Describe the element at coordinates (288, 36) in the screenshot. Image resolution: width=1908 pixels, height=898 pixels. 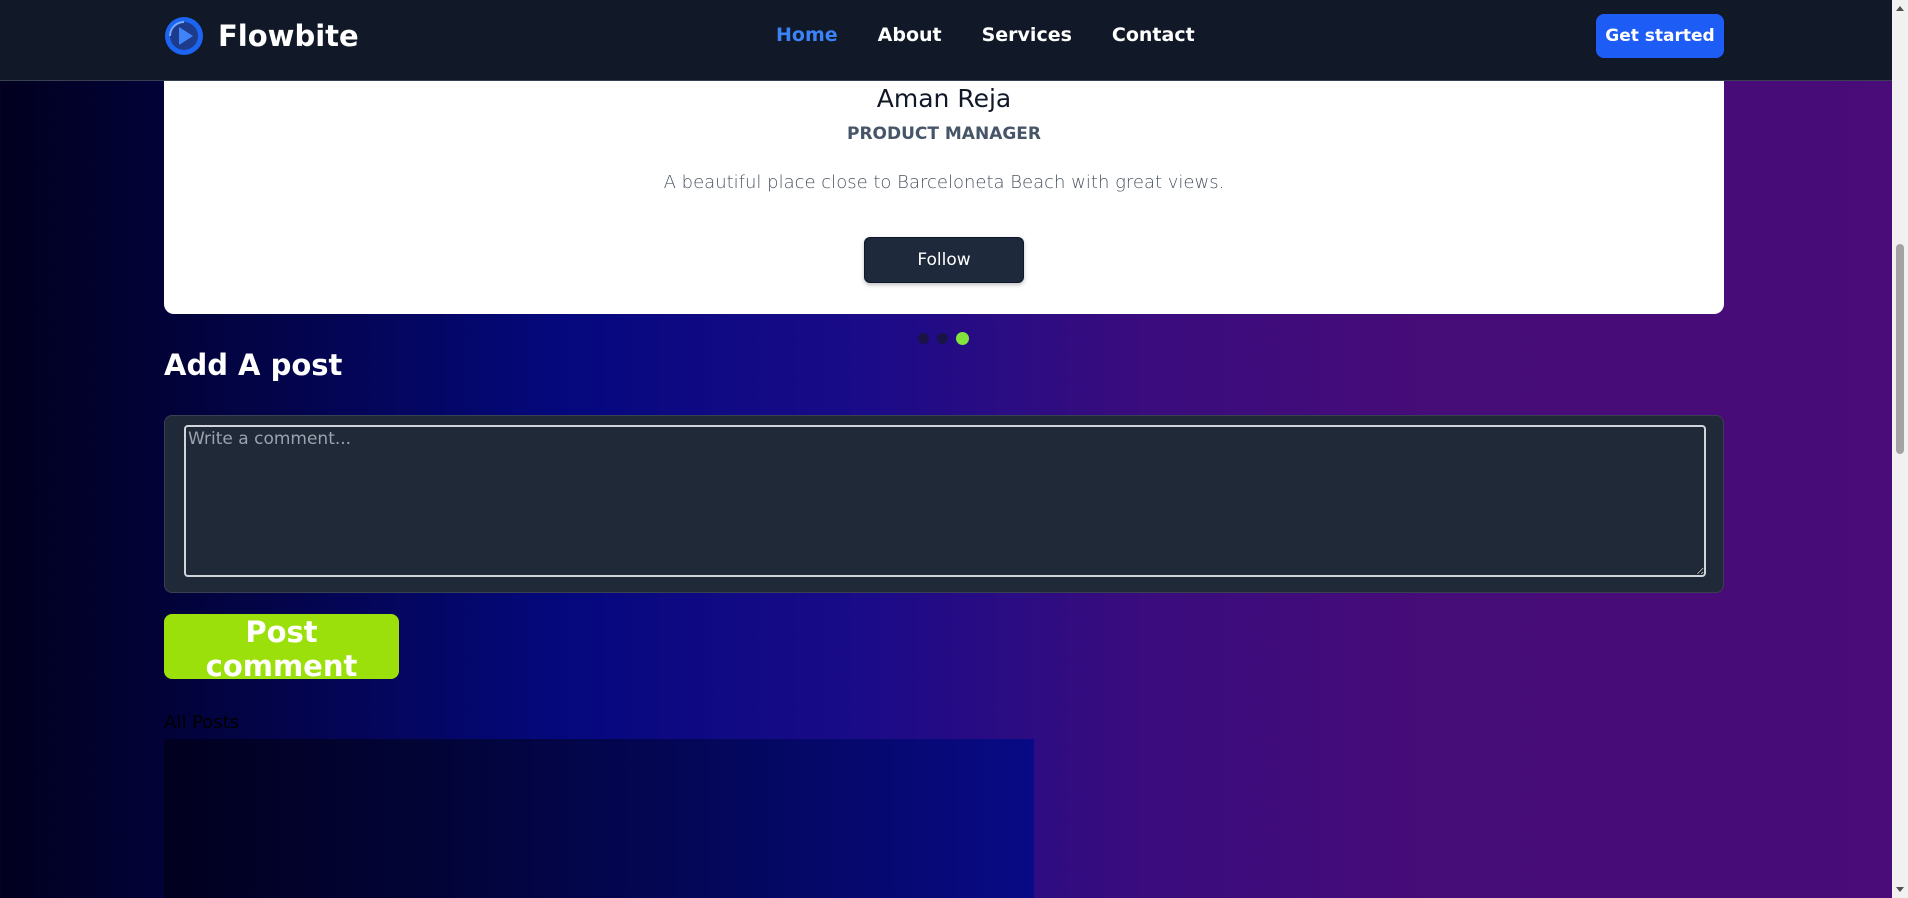
I see `brand-name: Flowbite` at that location.